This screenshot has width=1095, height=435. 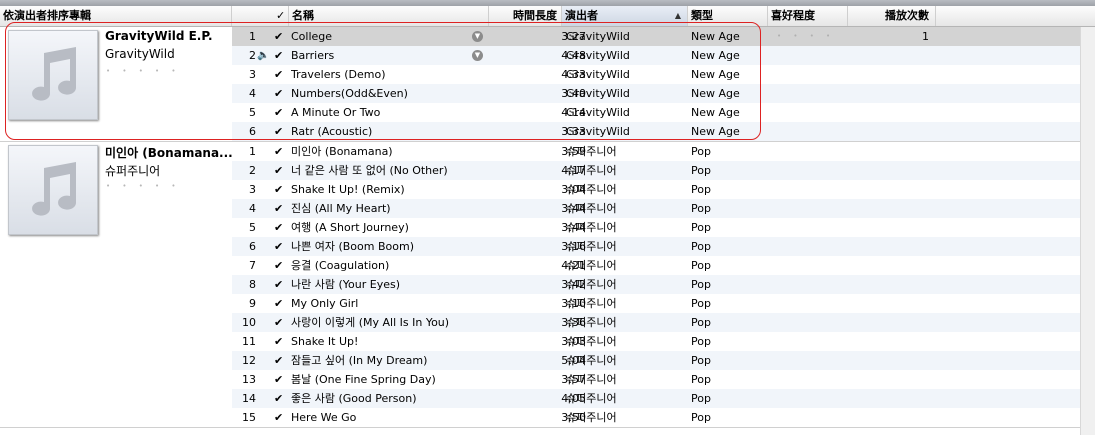 I want to click on track-rating: • • • • •, so click(x=807, y=36).